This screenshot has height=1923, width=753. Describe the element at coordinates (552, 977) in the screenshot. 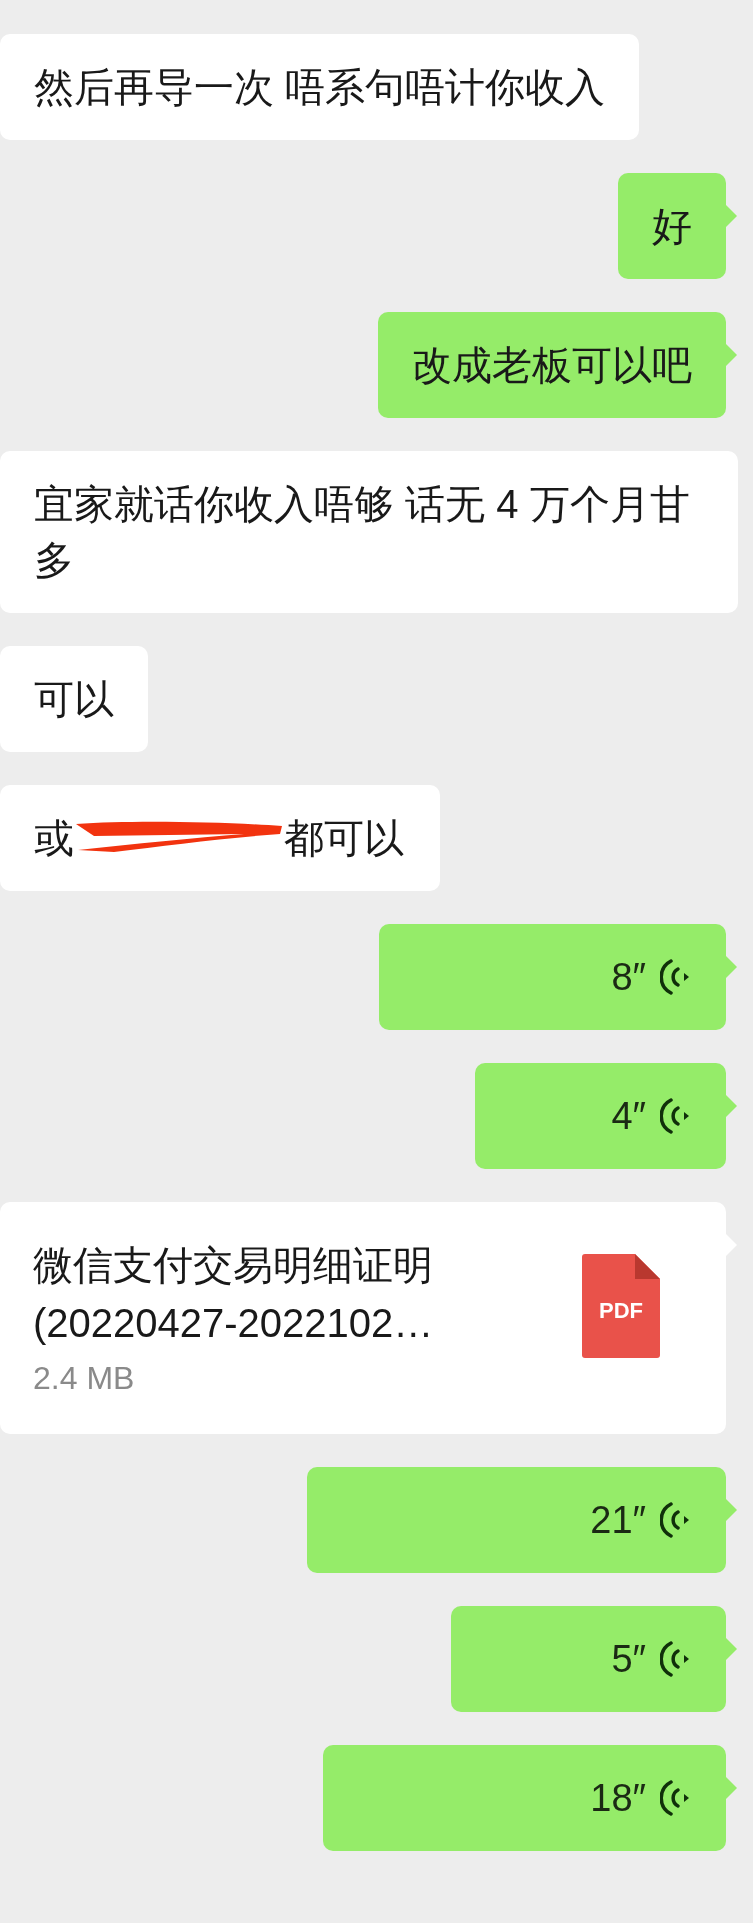

I see `voice-message-bubble: 8″` at that location.